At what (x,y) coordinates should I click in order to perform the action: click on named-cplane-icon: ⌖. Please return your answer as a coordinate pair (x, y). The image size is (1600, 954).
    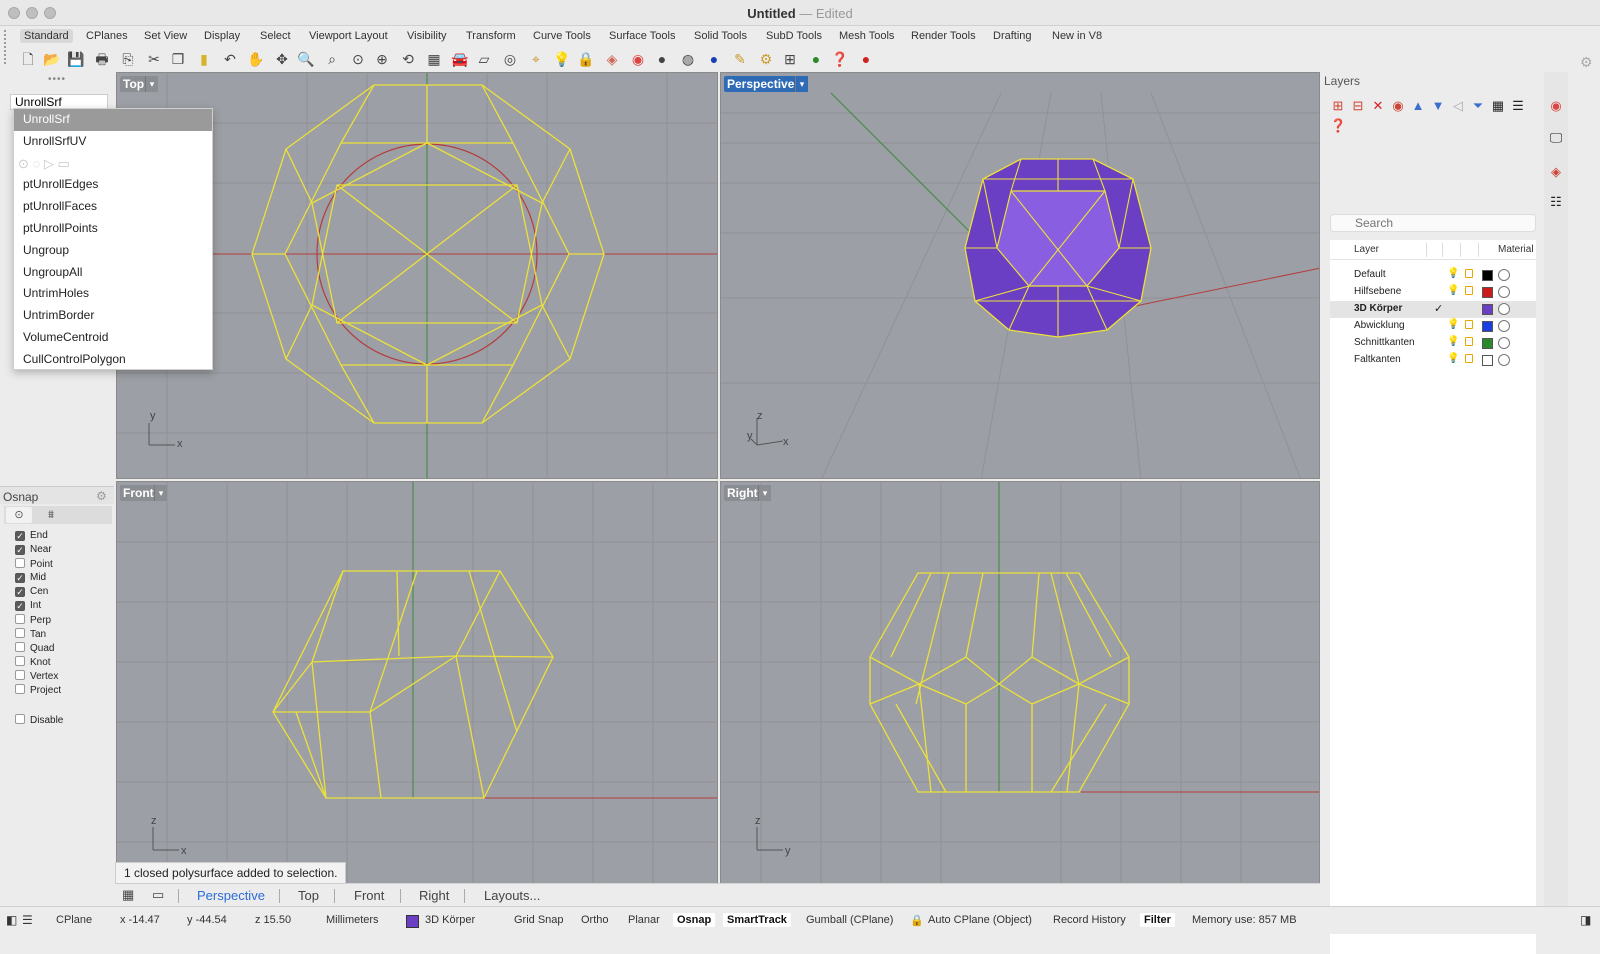
    Looking at the image, I should click on (536, 59).